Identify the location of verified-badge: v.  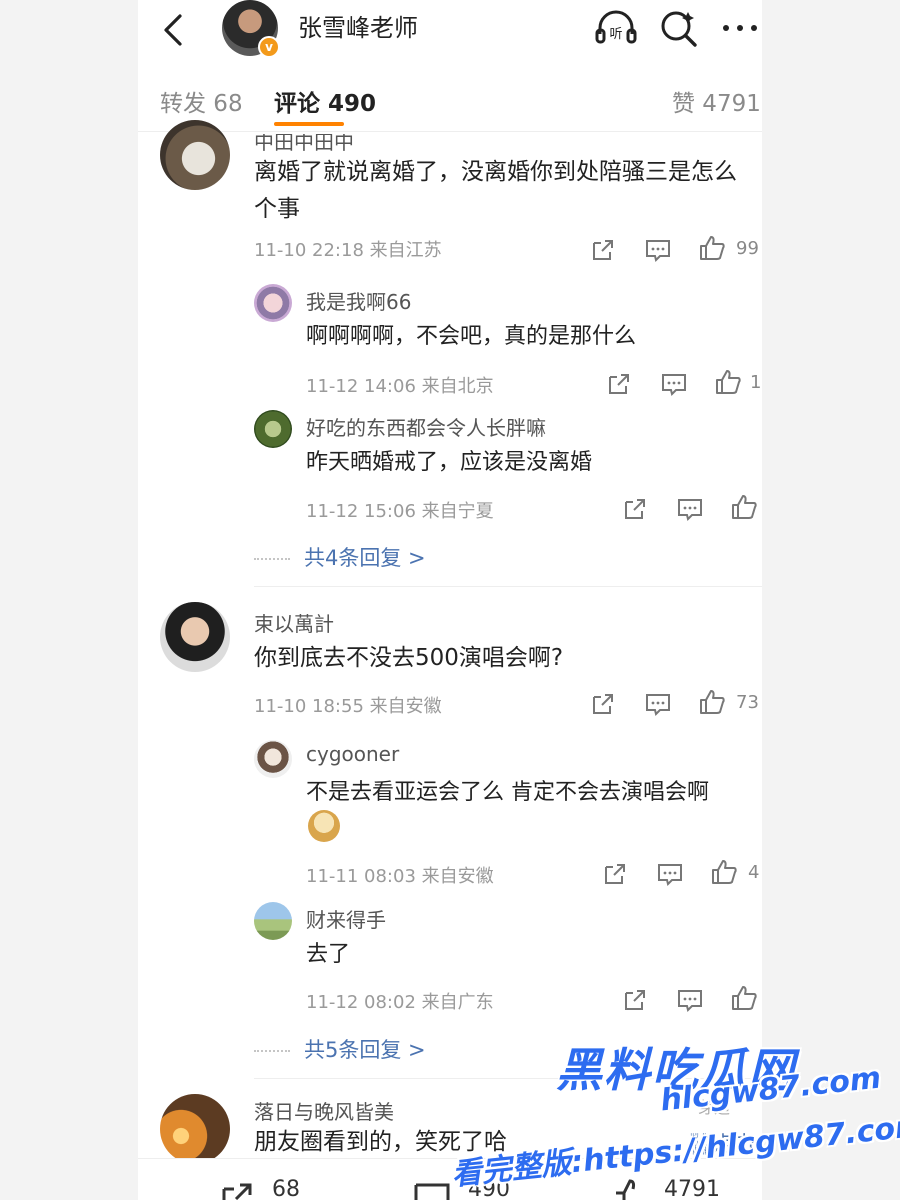
(269, 47).